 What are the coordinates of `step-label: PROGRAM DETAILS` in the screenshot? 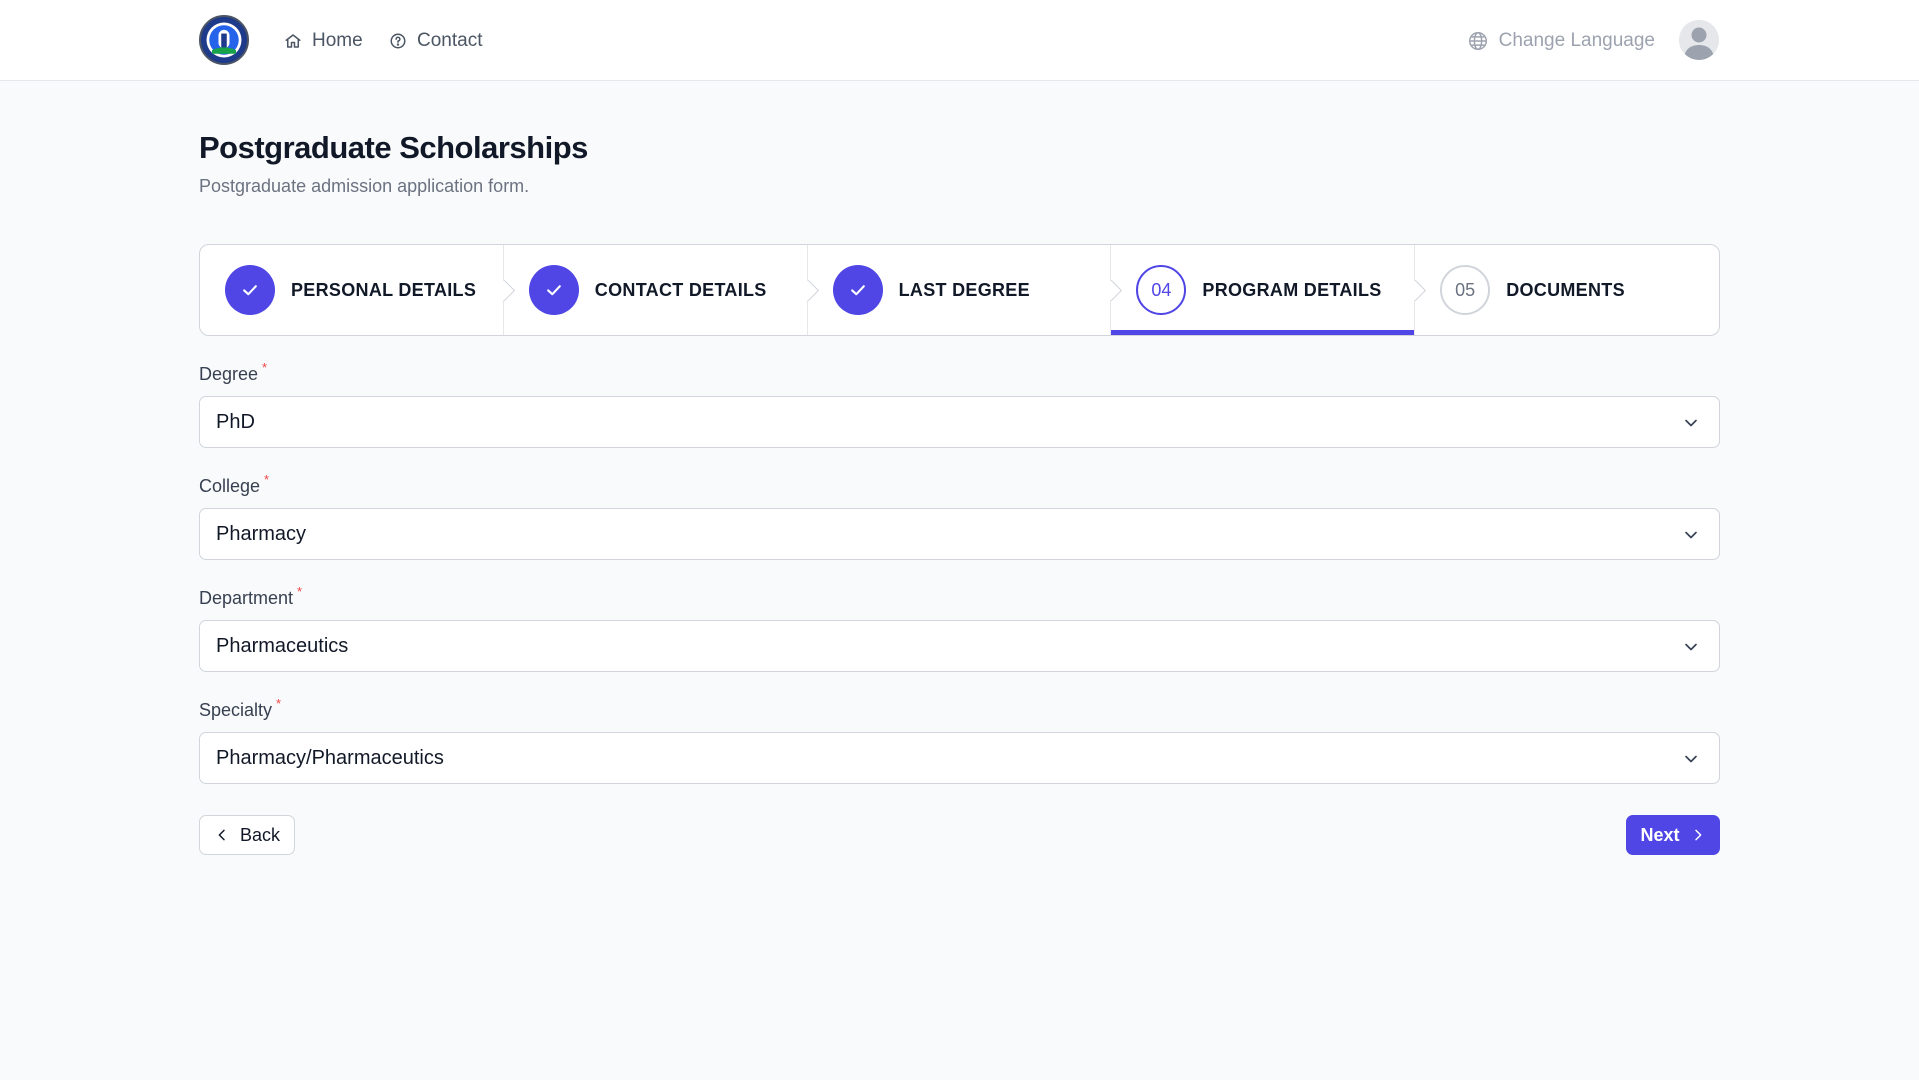 It's located at (1292, 289).